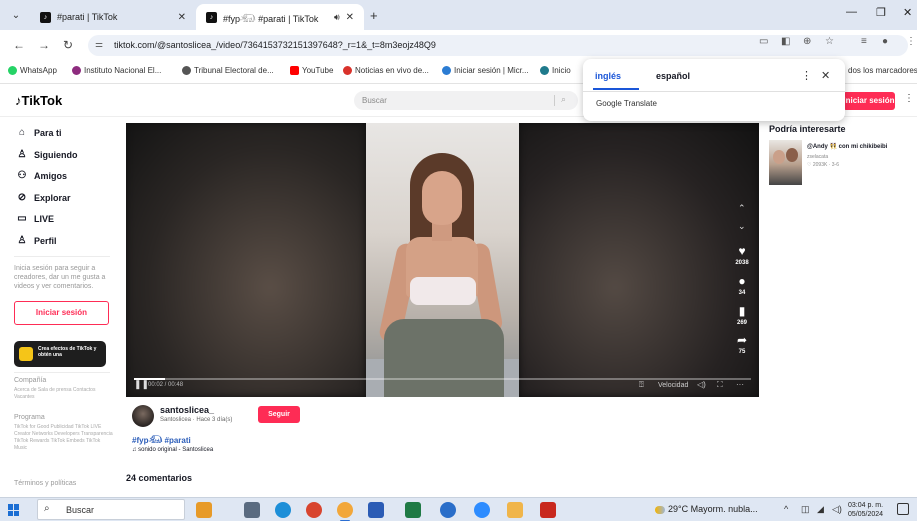  I want to click on windows-start-icon, so click(14, 510).